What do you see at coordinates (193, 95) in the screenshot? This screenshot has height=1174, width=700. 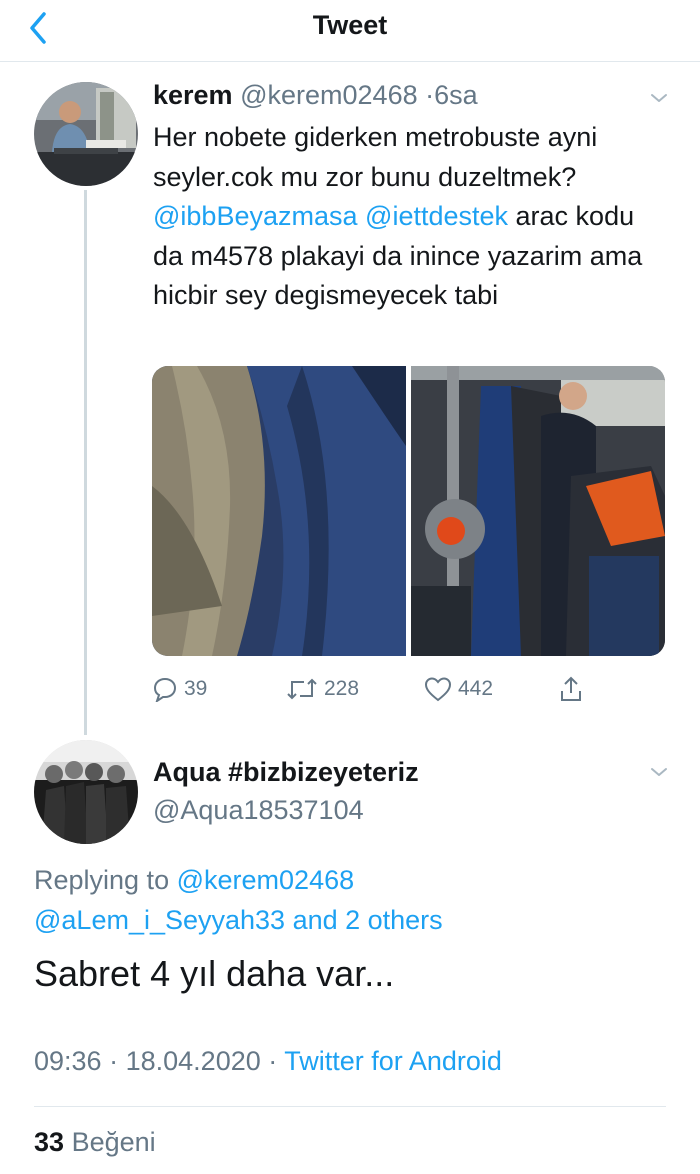 I see `author-name: kerem` at bounding box center [193, 95].